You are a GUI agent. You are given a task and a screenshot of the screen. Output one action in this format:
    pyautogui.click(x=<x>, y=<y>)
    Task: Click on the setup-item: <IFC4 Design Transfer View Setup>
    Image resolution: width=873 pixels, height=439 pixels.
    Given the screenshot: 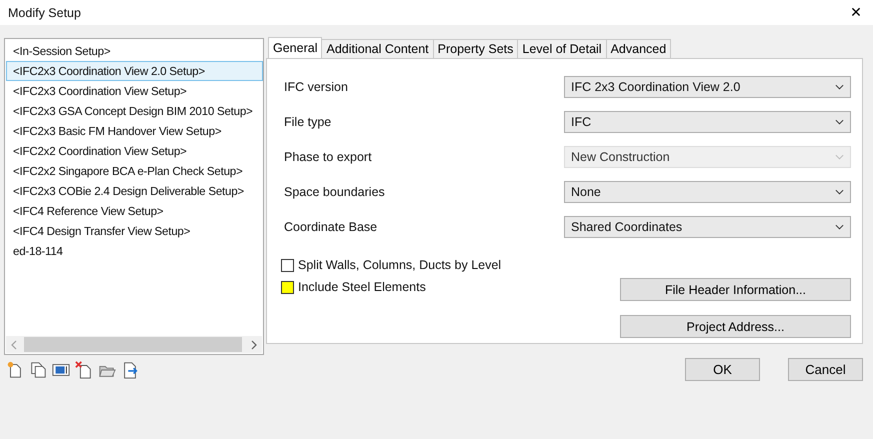 What is the action you would take?
    pyautogui.click(x=134, y=231)
    